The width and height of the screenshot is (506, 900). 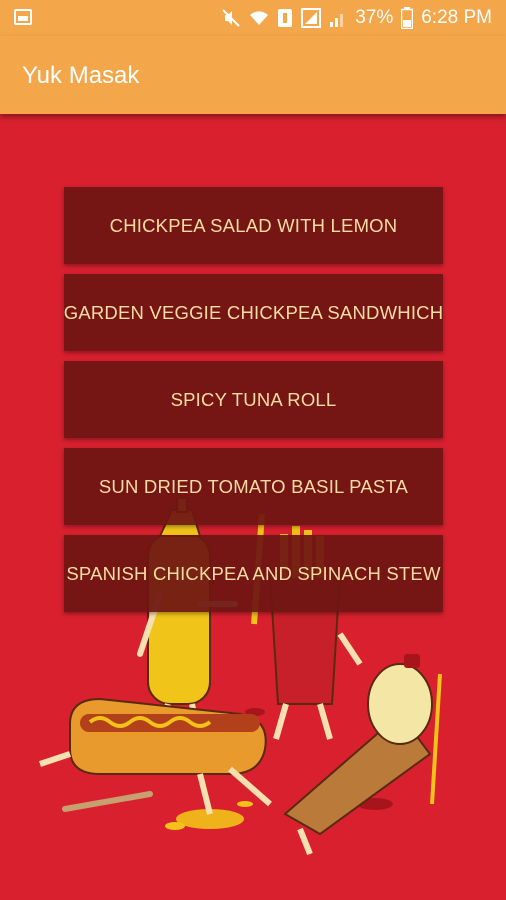 I want to click on gallery-icon, so click(x=23, y=17).